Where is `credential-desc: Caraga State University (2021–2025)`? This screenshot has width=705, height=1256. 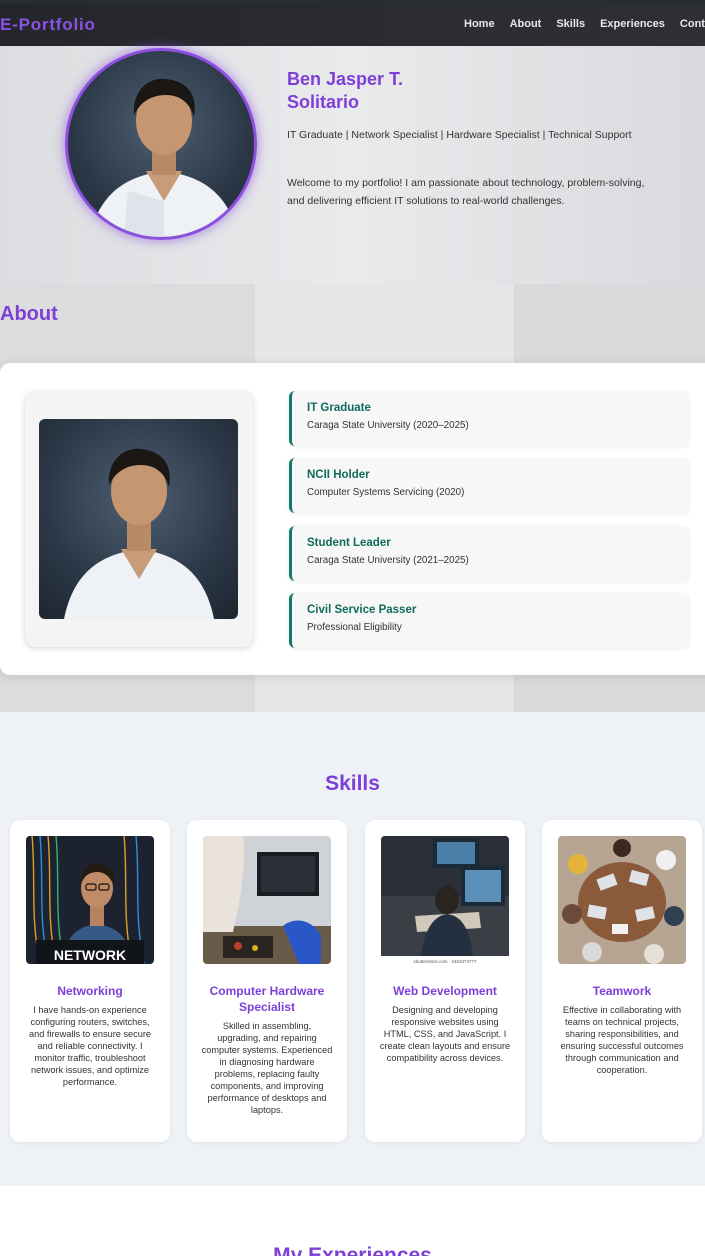 credential-desc: Caraga State University (2021–2025) is located at coordinates (388, 560).